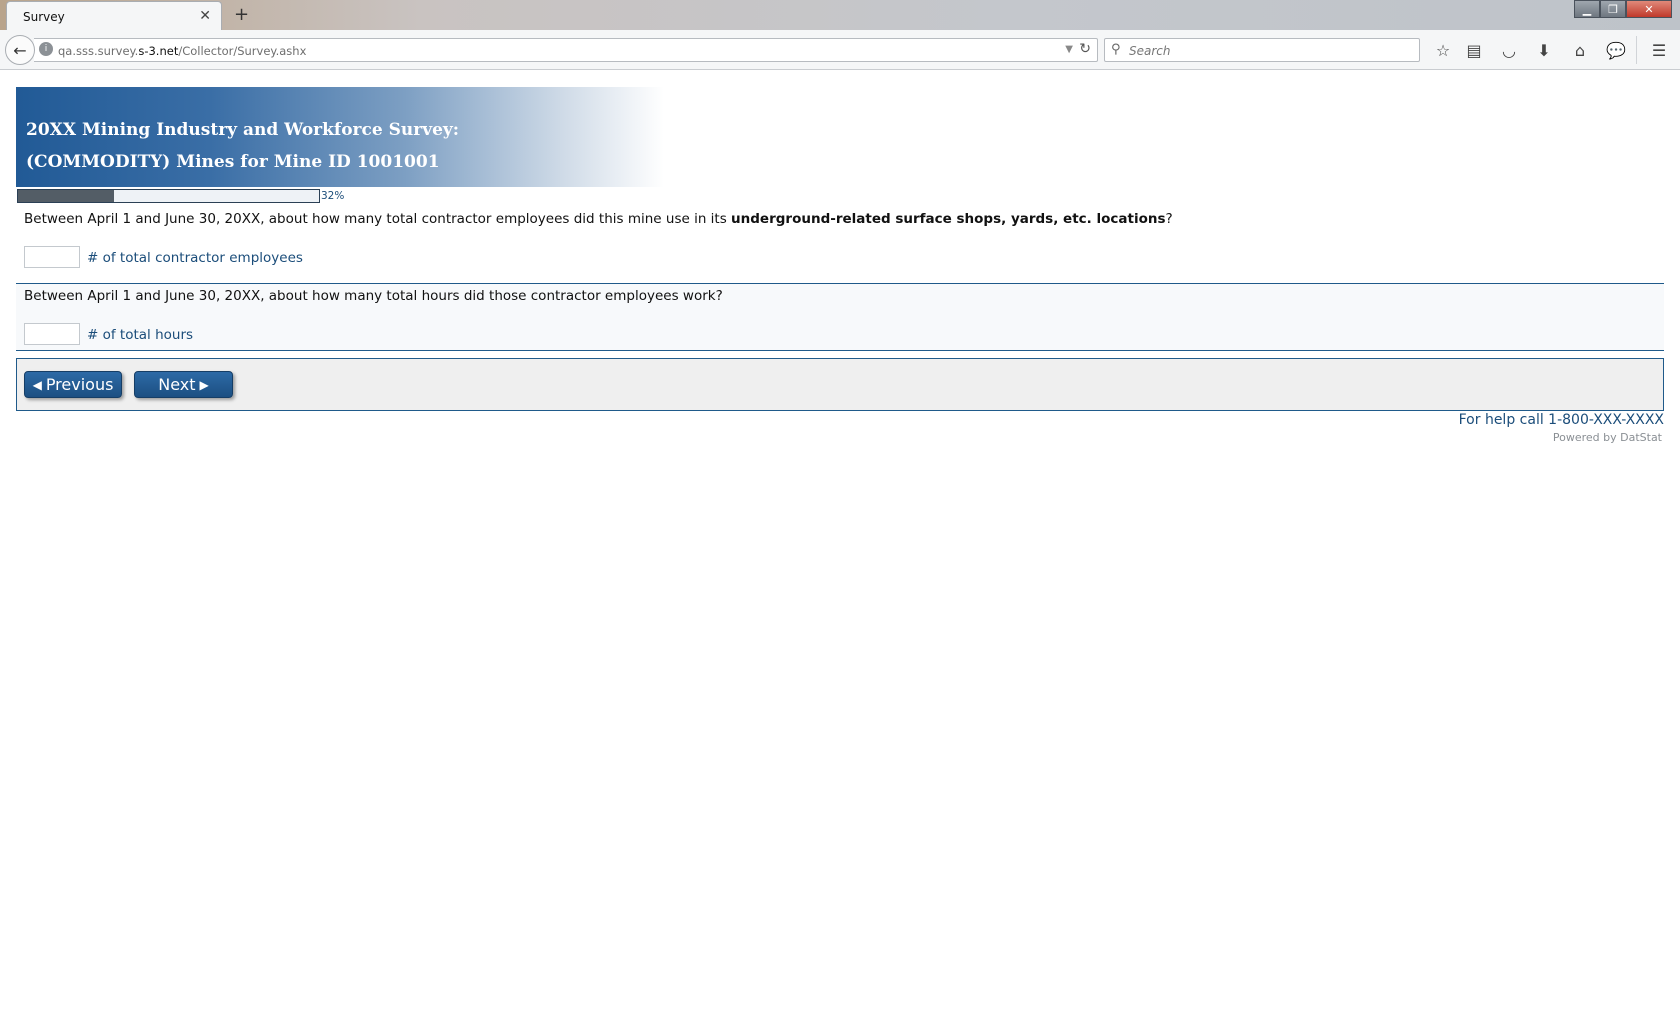 The image size is (1680, 1010). Describe the element at coordinates (1580, 50) in the screenshot. I see `home-icon: ⌂` at that location.